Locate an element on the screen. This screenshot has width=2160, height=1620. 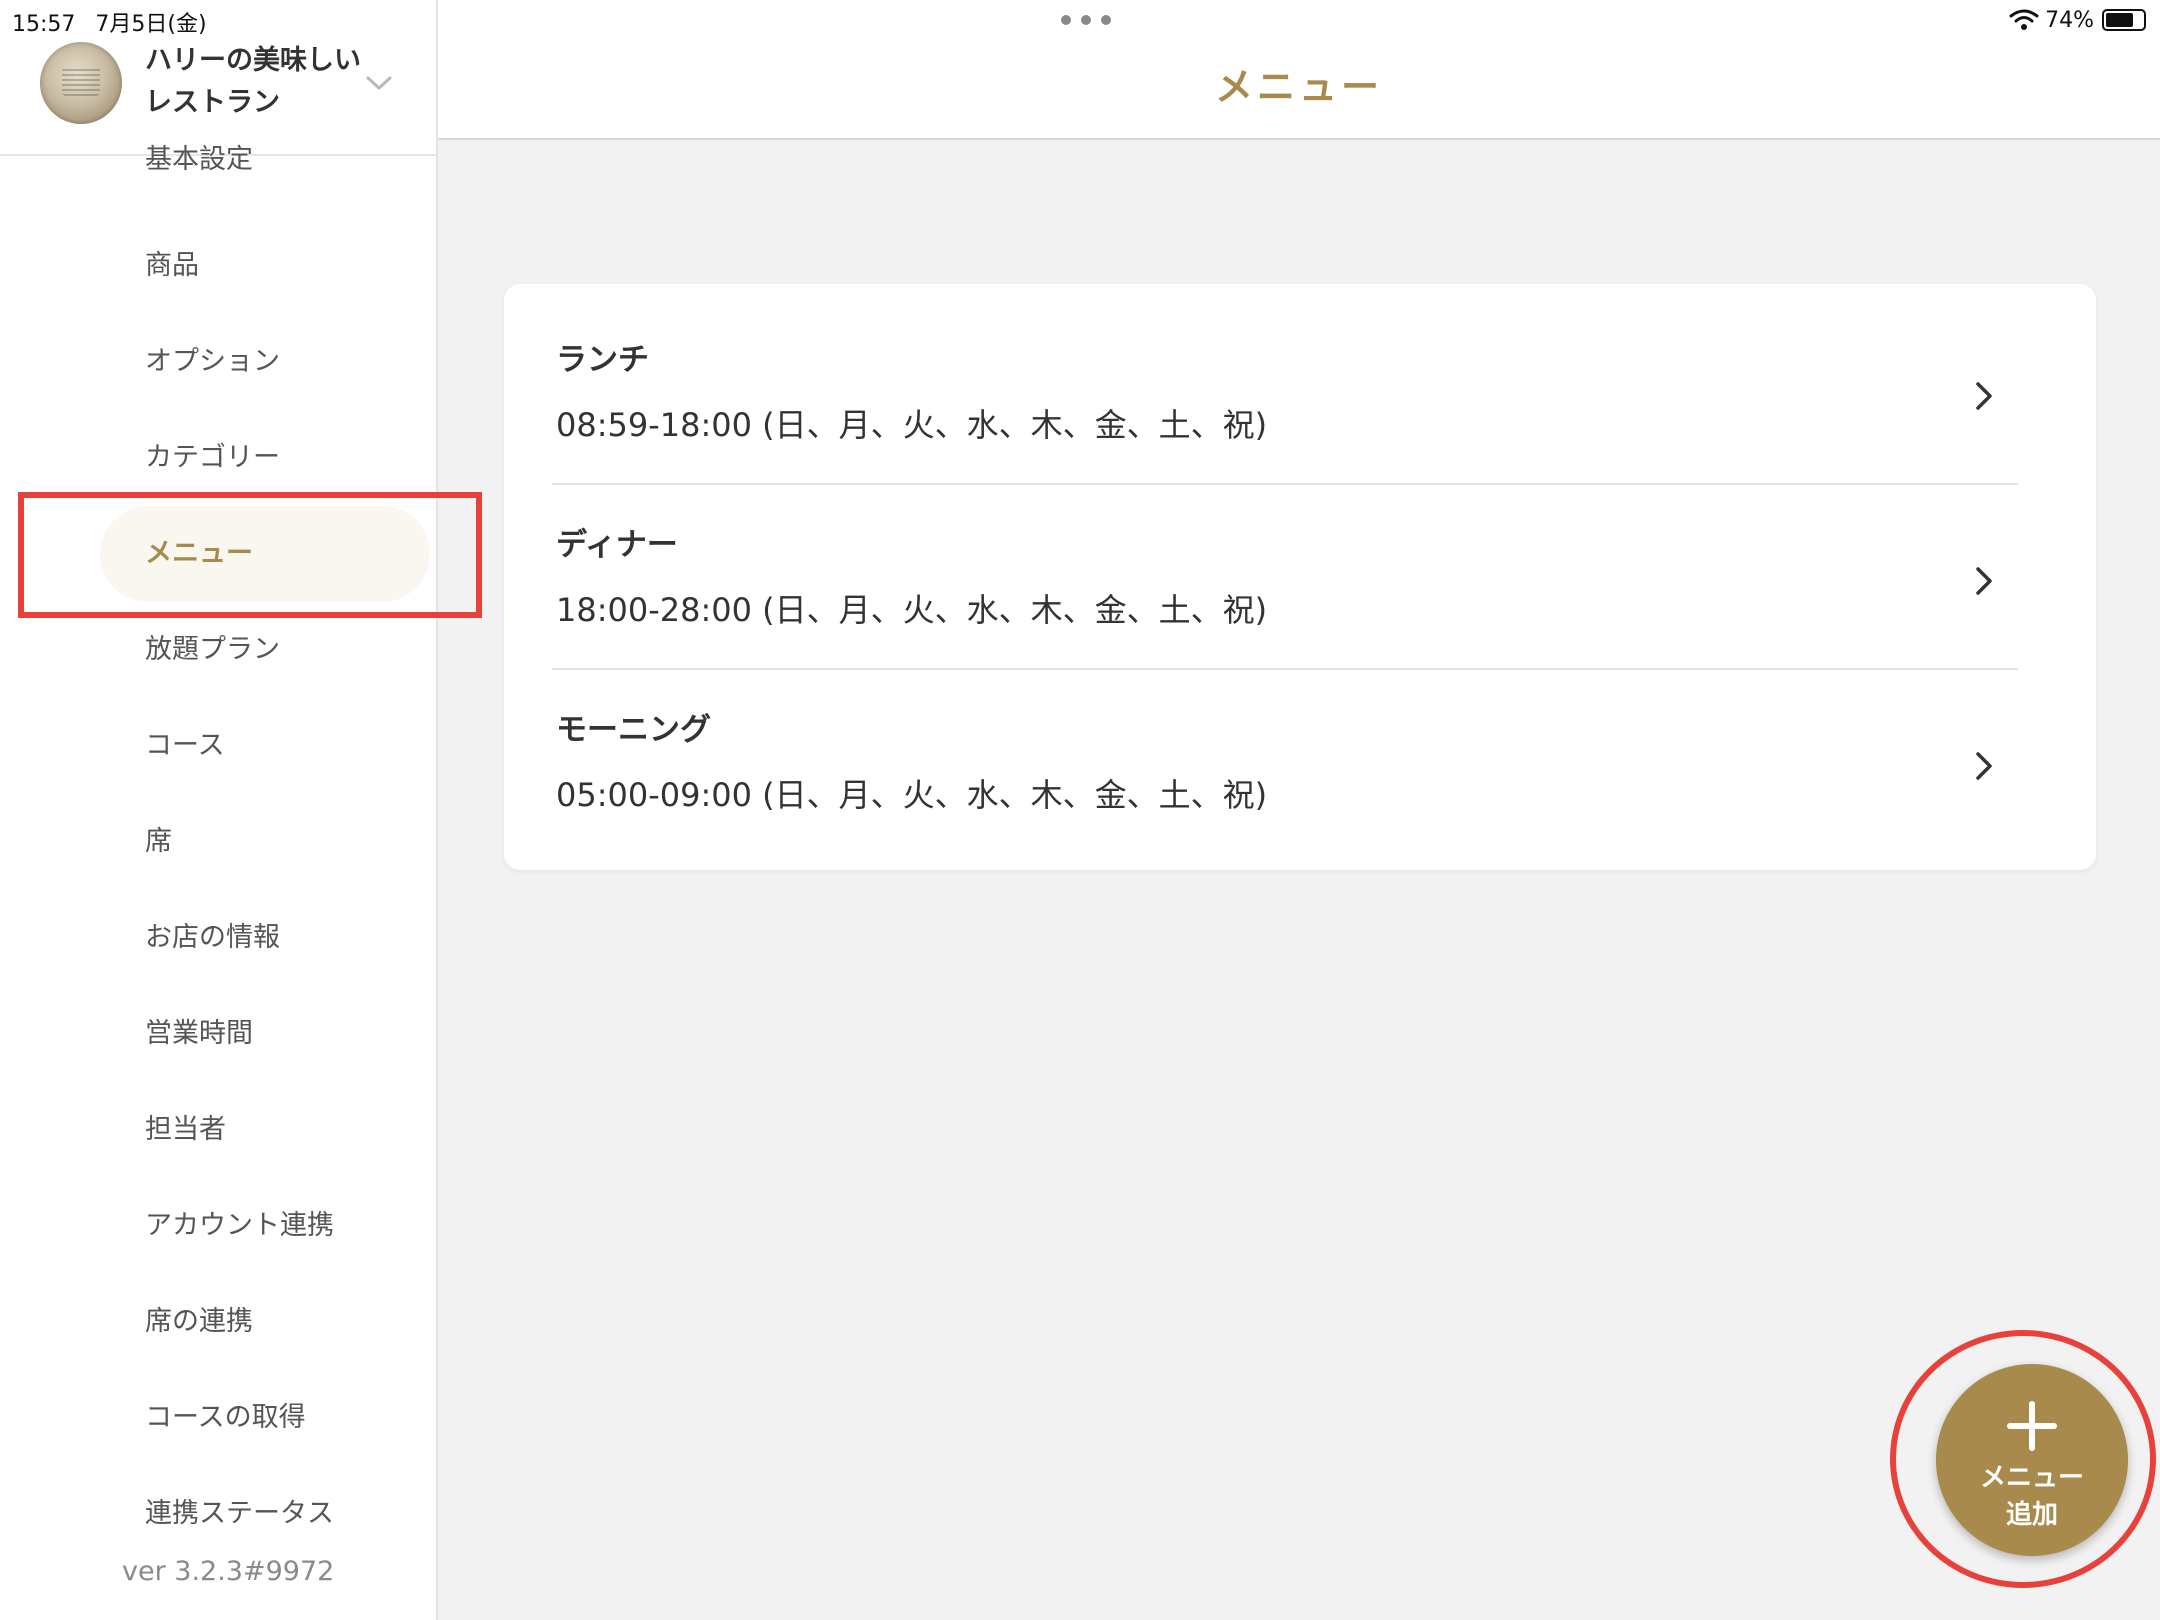
highlight-annotation-add-button is located at coordinates (2023, 1459).